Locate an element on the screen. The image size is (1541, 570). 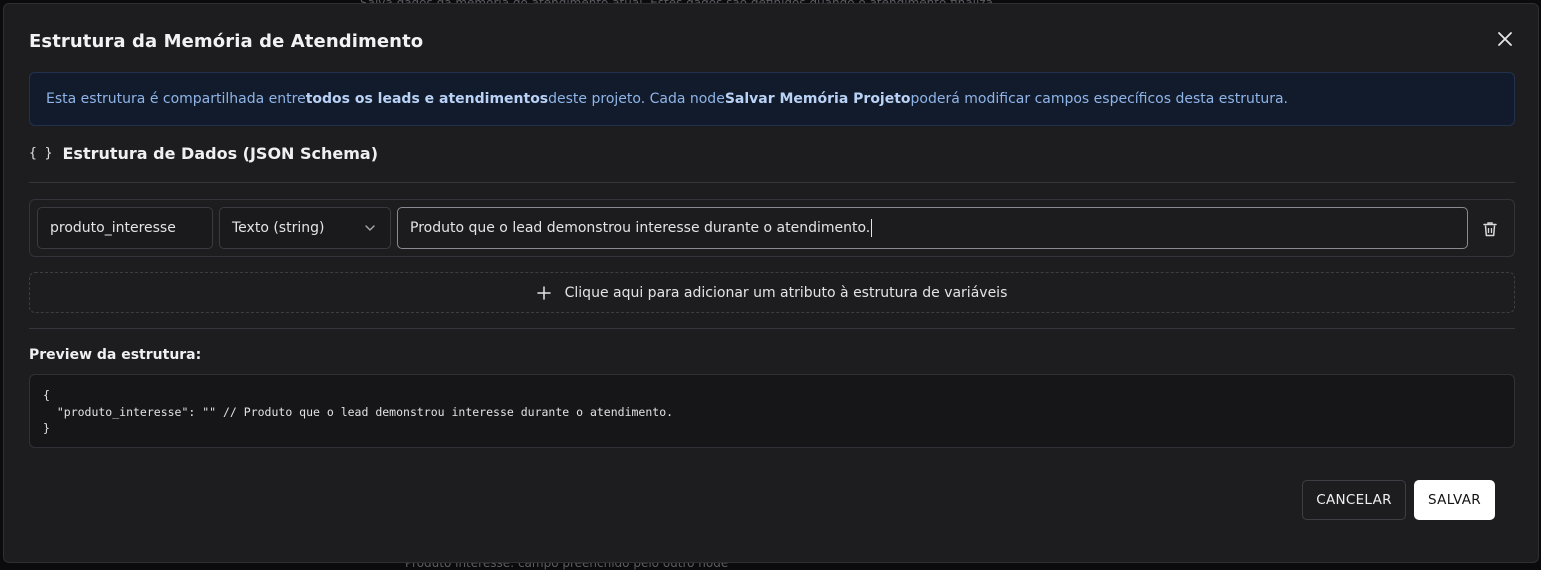
plus-icon is located at coordinates (544, 293).